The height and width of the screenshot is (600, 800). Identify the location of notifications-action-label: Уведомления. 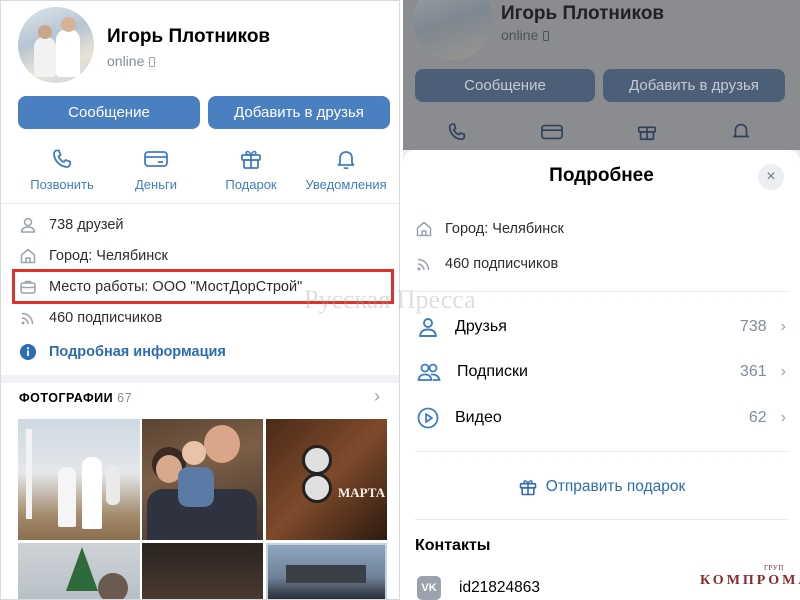
(346, 184).